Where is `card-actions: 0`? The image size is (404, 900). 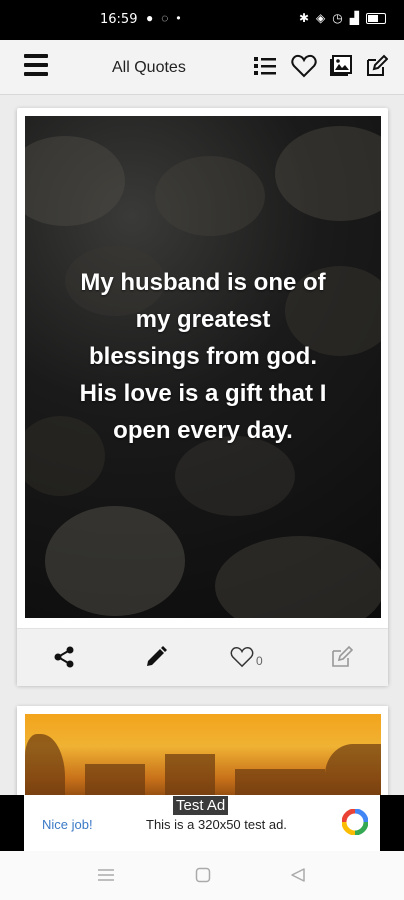
card-actions: 0 is located at coordinates (202, 657).